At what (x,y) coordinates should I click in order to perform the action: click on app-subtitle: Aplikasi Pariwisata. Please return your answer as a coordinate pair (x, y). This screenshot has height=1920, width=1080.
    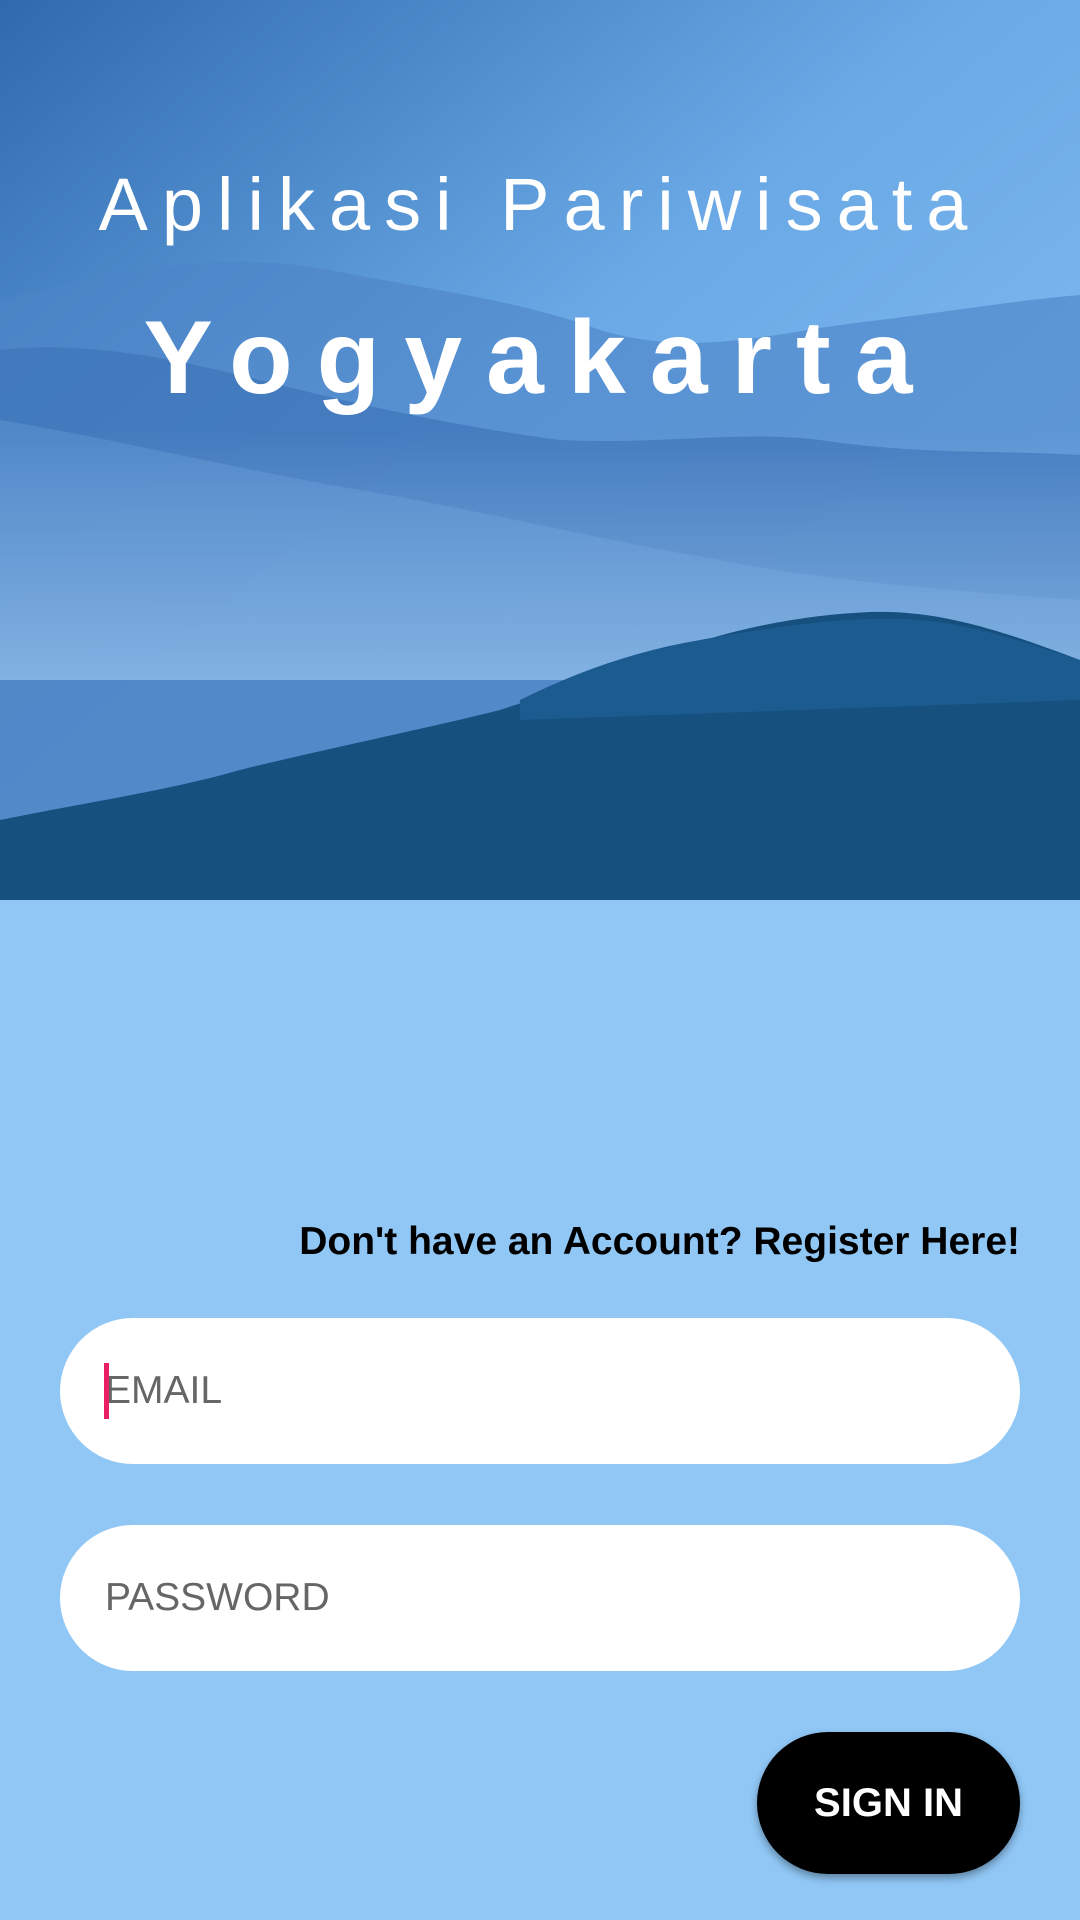
    Looking at the image, I should click on (540, 204).